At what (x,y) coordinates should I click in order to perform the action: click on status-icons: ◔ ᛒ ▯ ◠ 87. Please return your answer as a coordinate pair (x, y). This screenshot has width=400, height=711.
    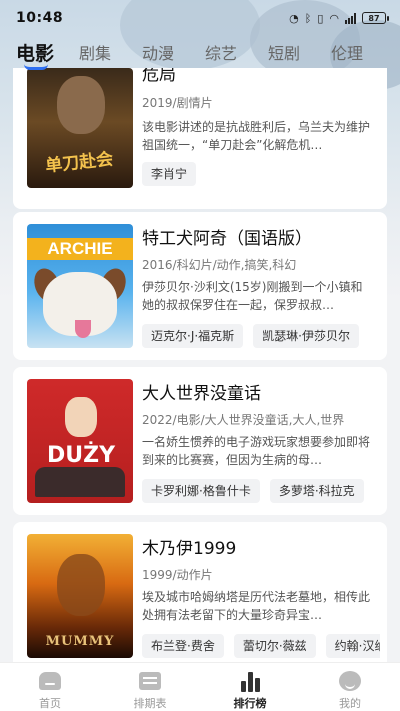
    Looking at the image, I should click on (339, 18).